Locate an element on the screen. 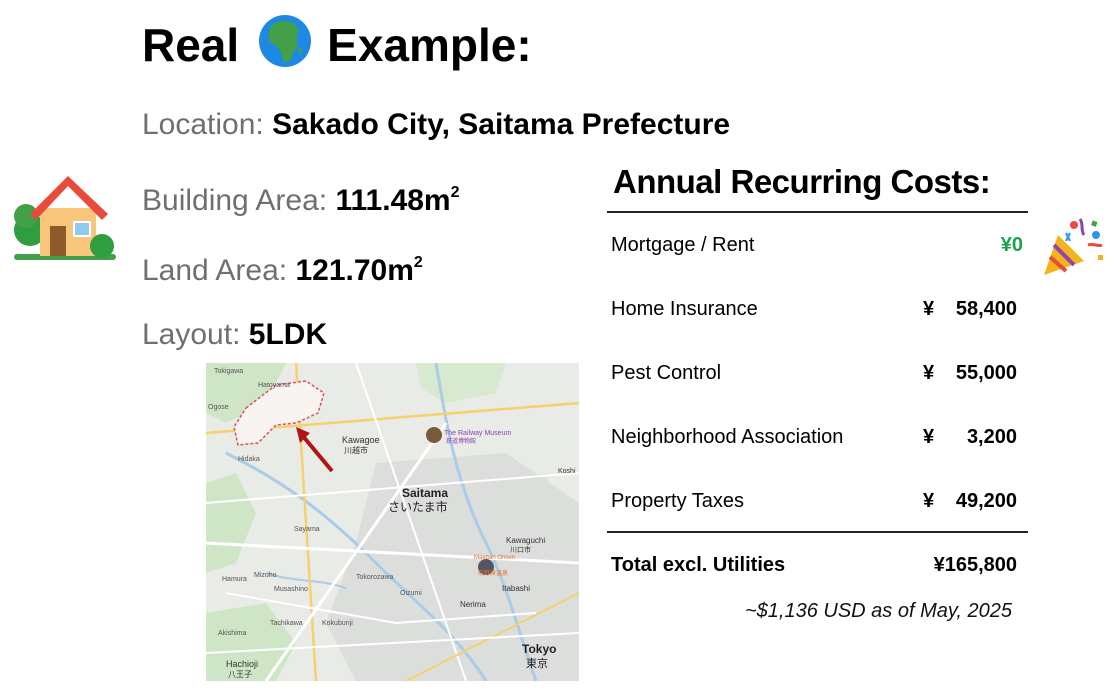 This screenshot has height=697, width=1113. cost-value: 58,400 is located at coordinates (986, 309).